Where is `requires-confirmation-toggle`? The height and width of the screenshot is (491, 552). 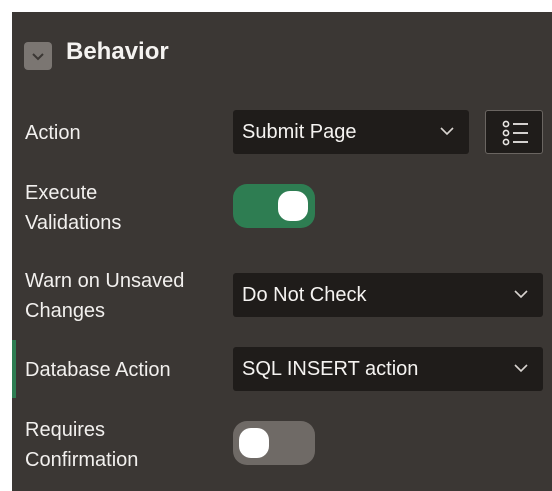 requires-confirmation-toggle is located at coordinates (274, 443).